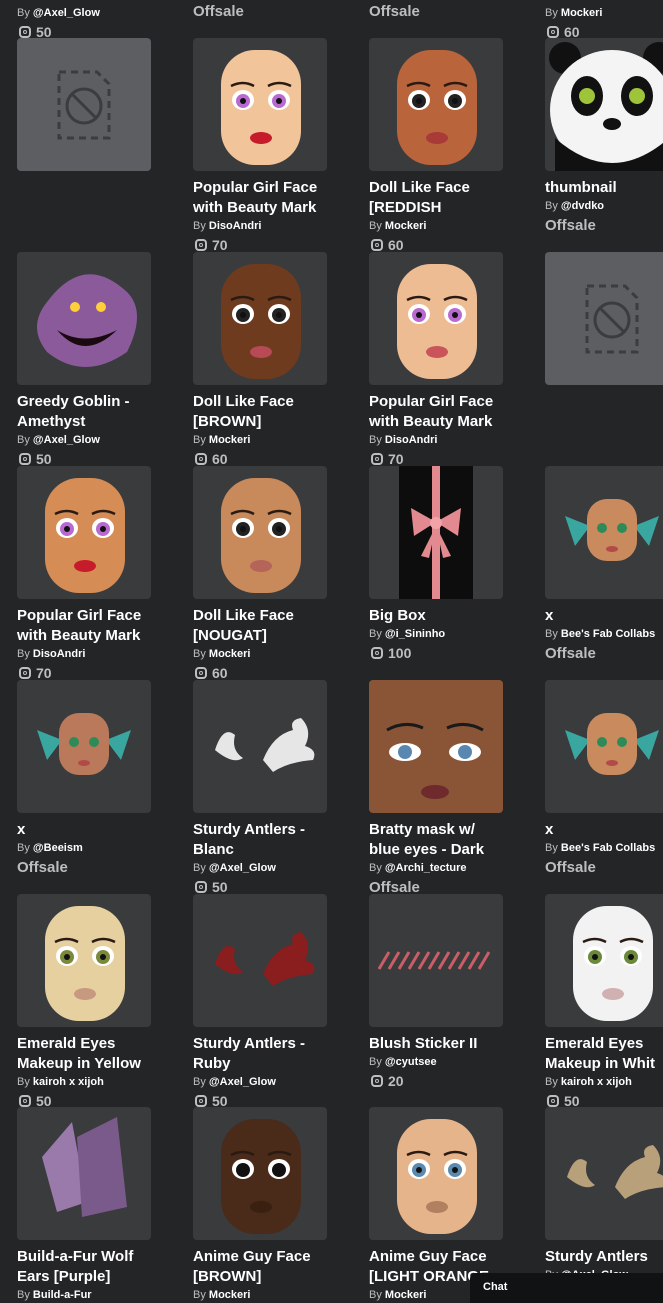 This screenshot has width=663, height=1303. What do you see at coordinates (600, 1063) in the screenshot?
I see `item-name-line: Makeup in Whit` at bounding box center [600, 1063].